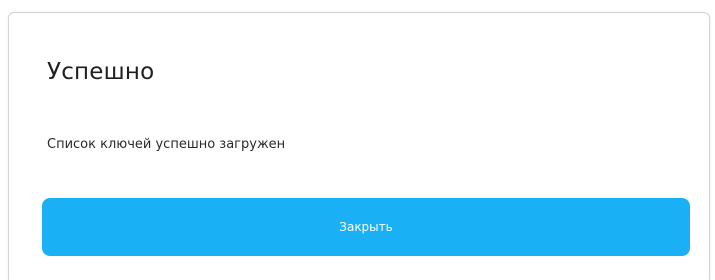  I want to click on dialog-title: Успешно, so click(101, 72).